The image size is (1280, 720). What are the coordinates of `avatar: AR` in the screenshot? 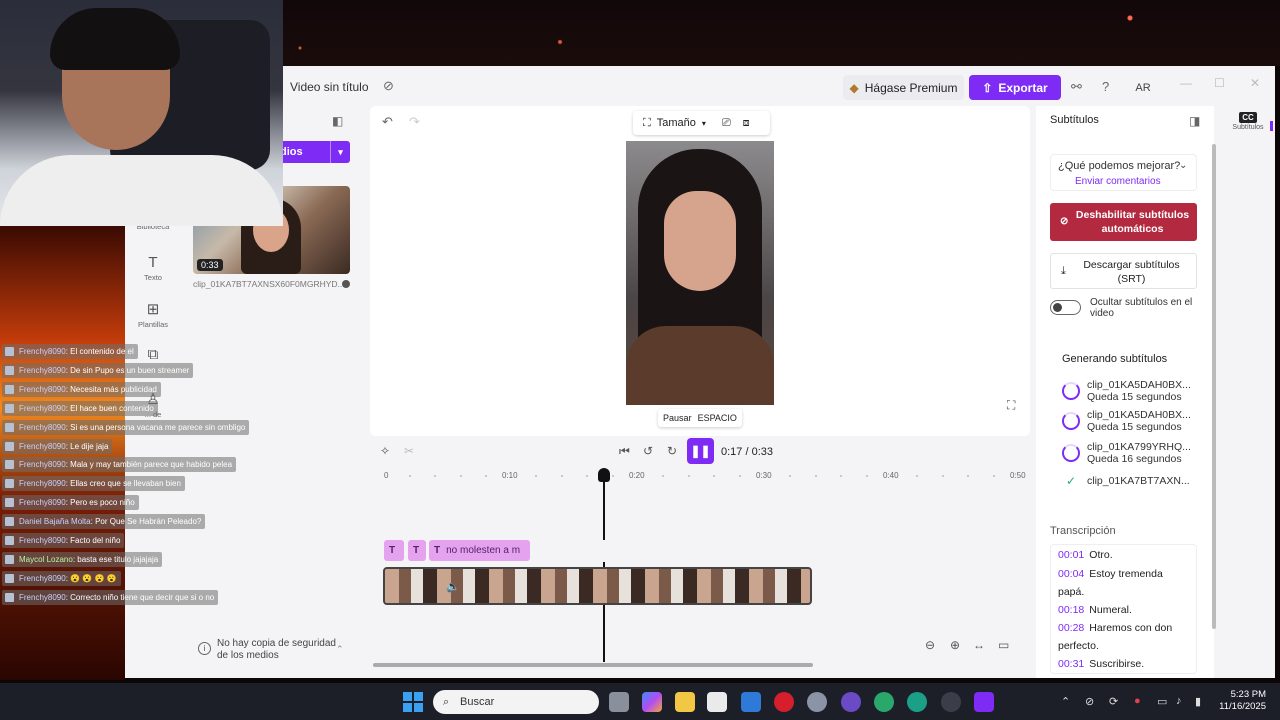 It's located at (1143, 88).